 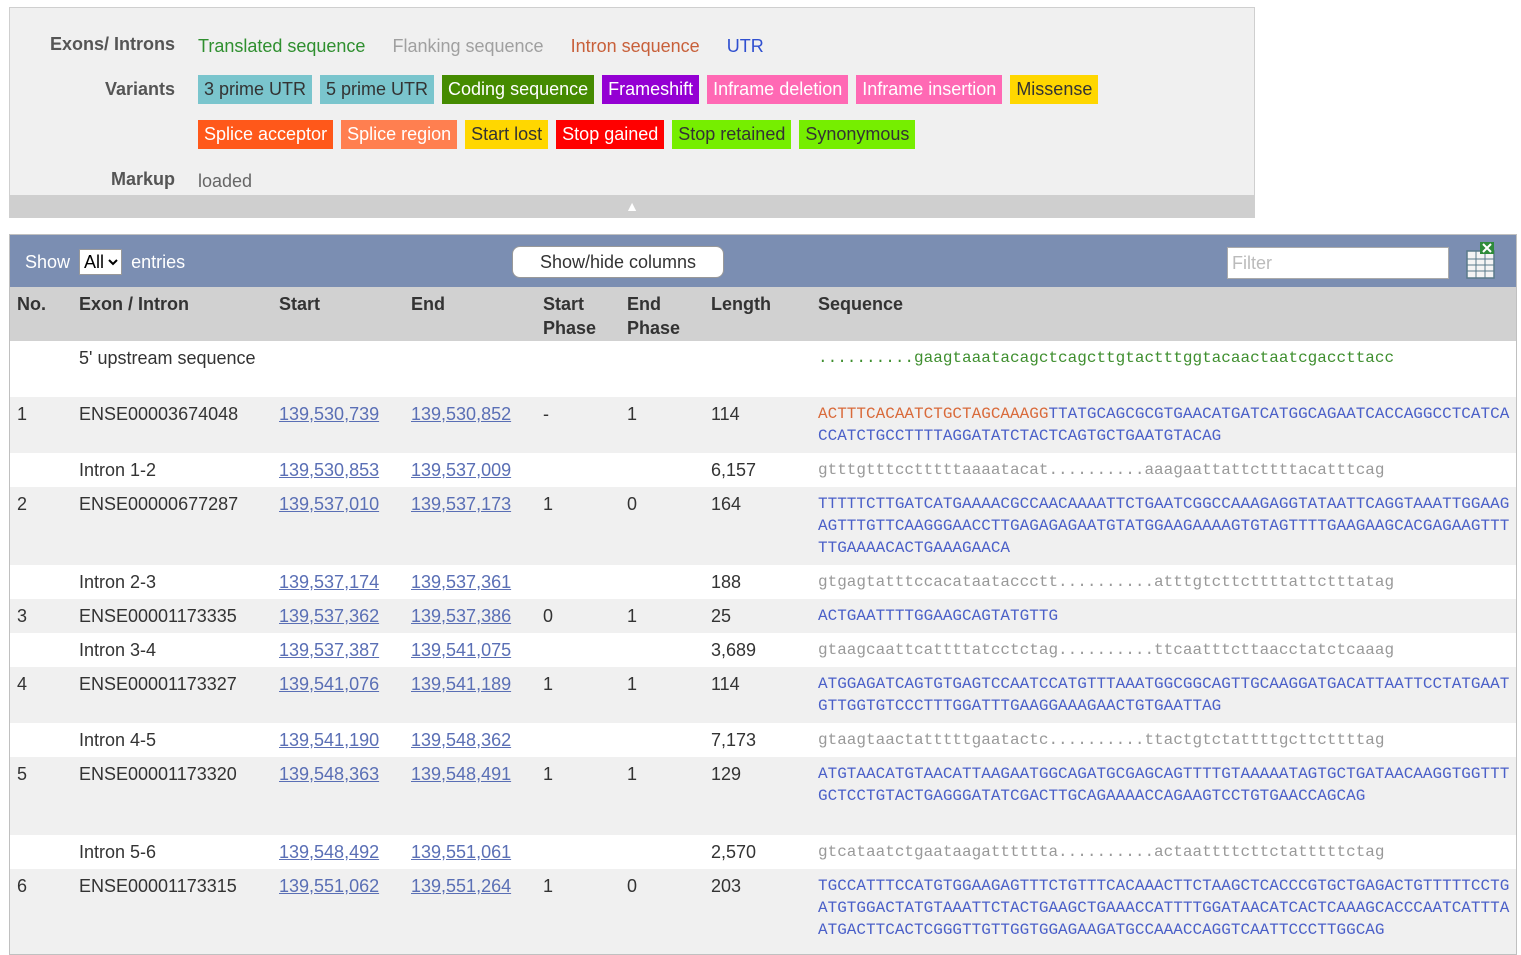 I want to click on row-length: 129, so click(x=726, y=774).